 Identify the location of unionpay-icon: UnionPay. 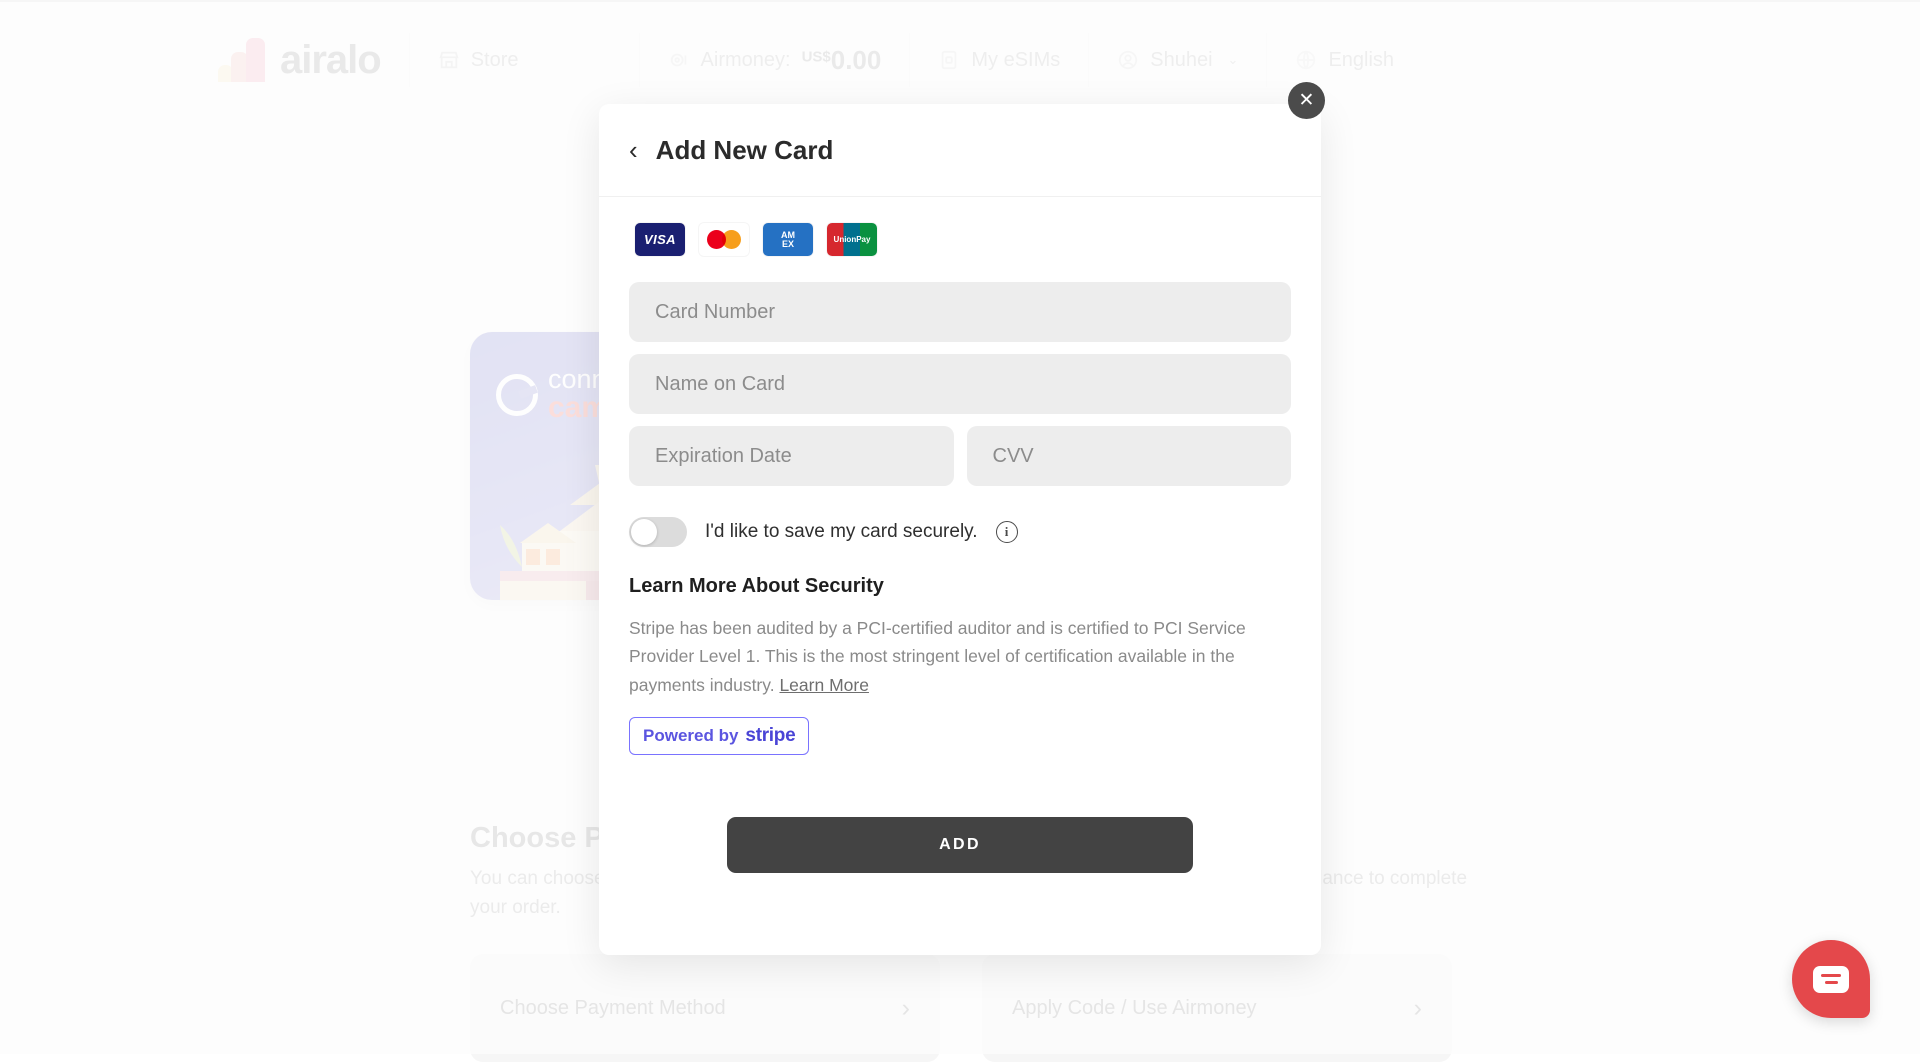
(852, 239).